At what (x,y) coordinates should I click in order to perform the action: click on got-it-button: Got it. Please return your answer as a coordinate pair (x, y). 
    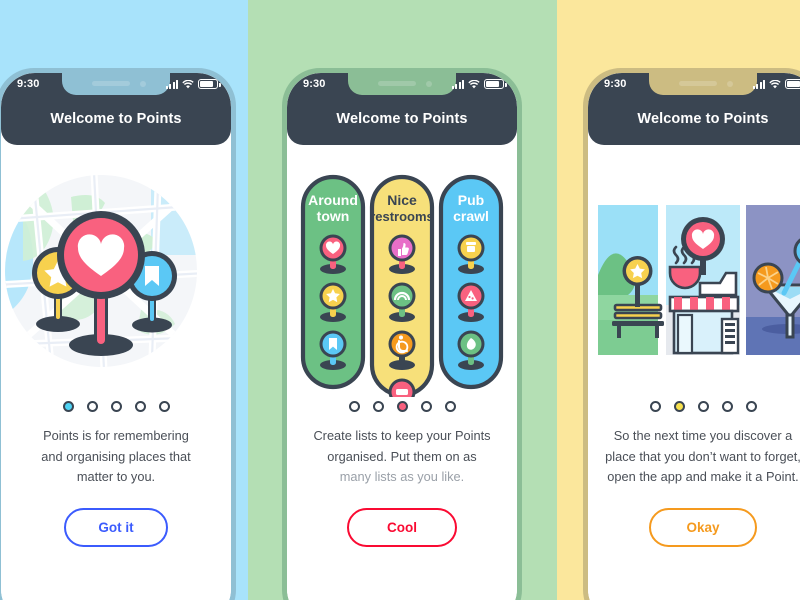
    Looking at the image, I should click on (116, 528).